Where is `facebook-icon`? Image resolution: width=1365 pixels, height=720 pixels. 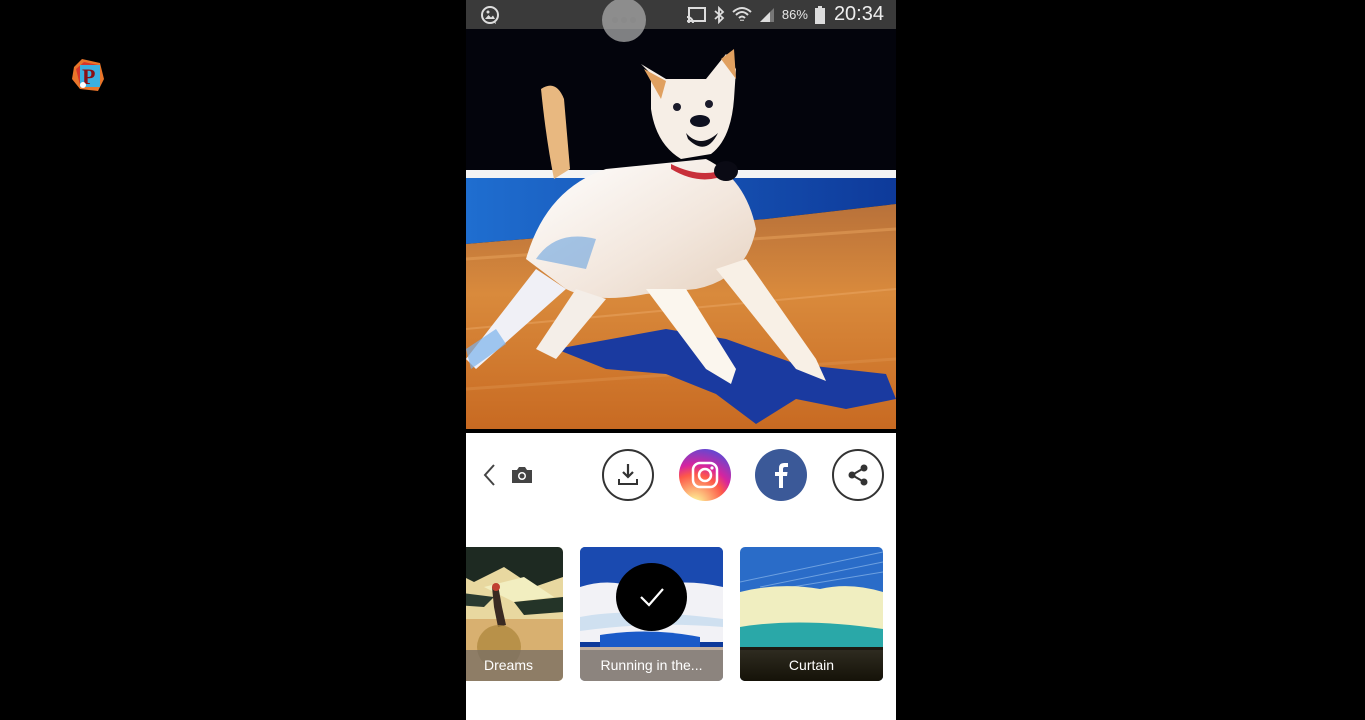 facebook-icon is located at coordinates (781, 475).